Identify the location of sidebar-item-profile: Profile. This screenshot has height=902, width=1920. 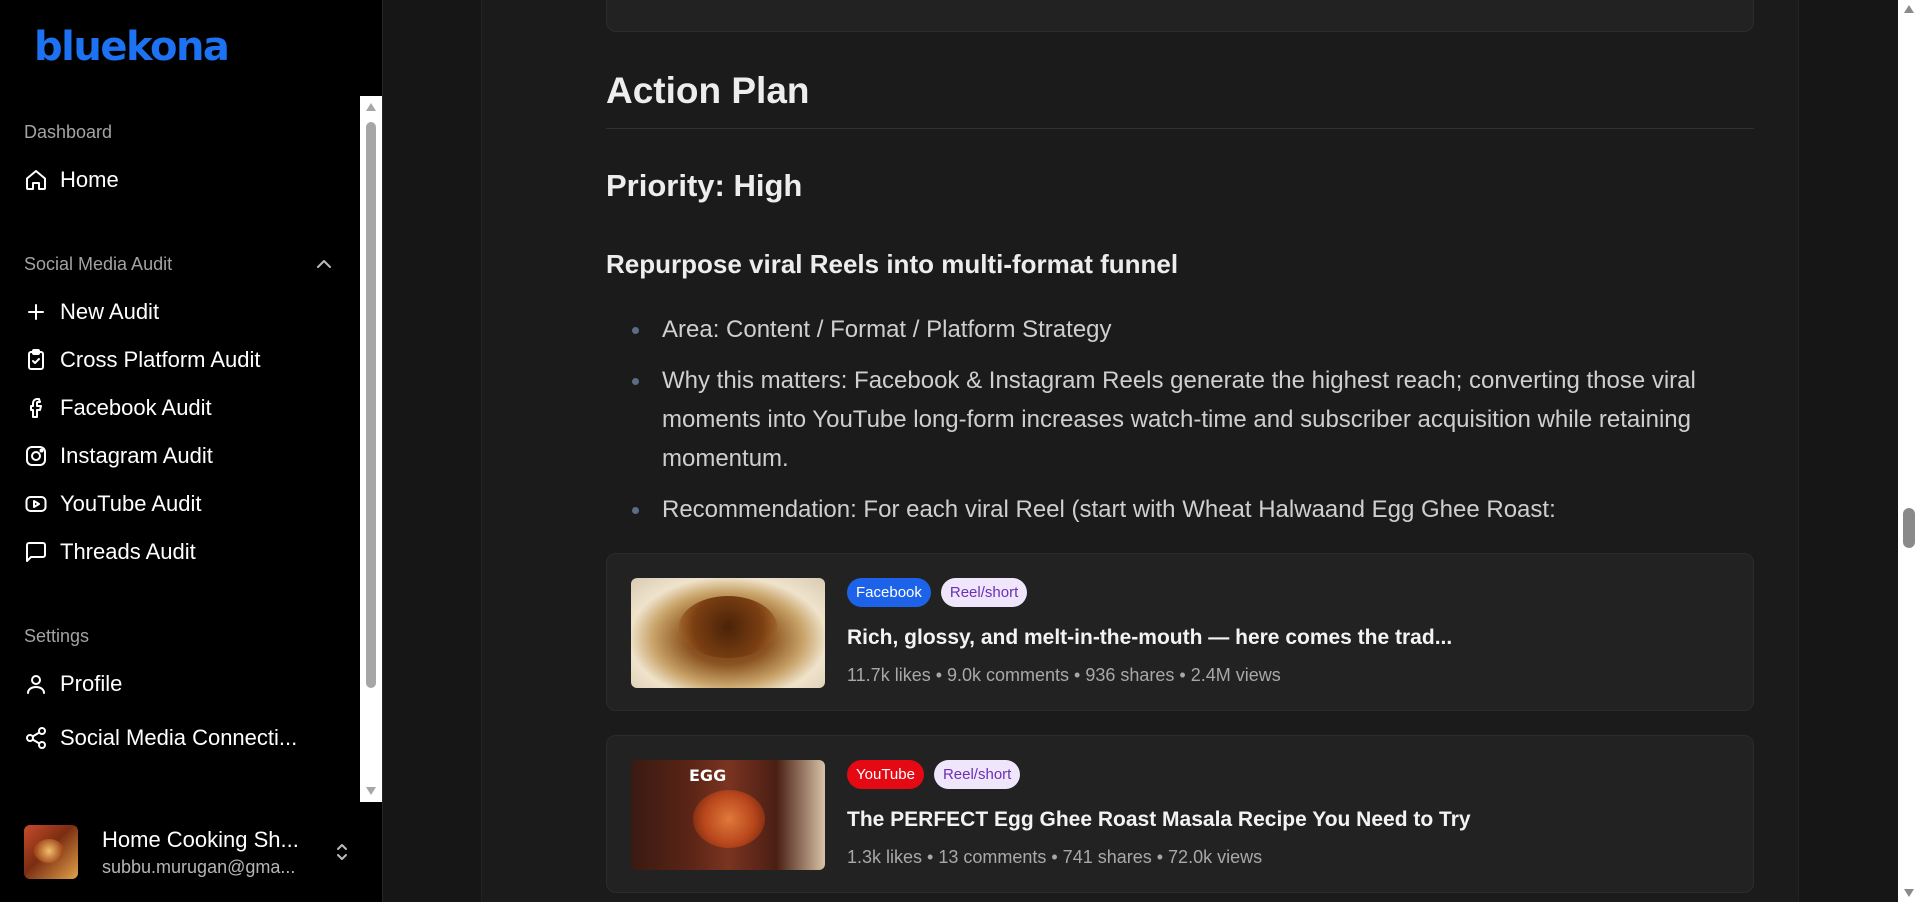
(184, 684).